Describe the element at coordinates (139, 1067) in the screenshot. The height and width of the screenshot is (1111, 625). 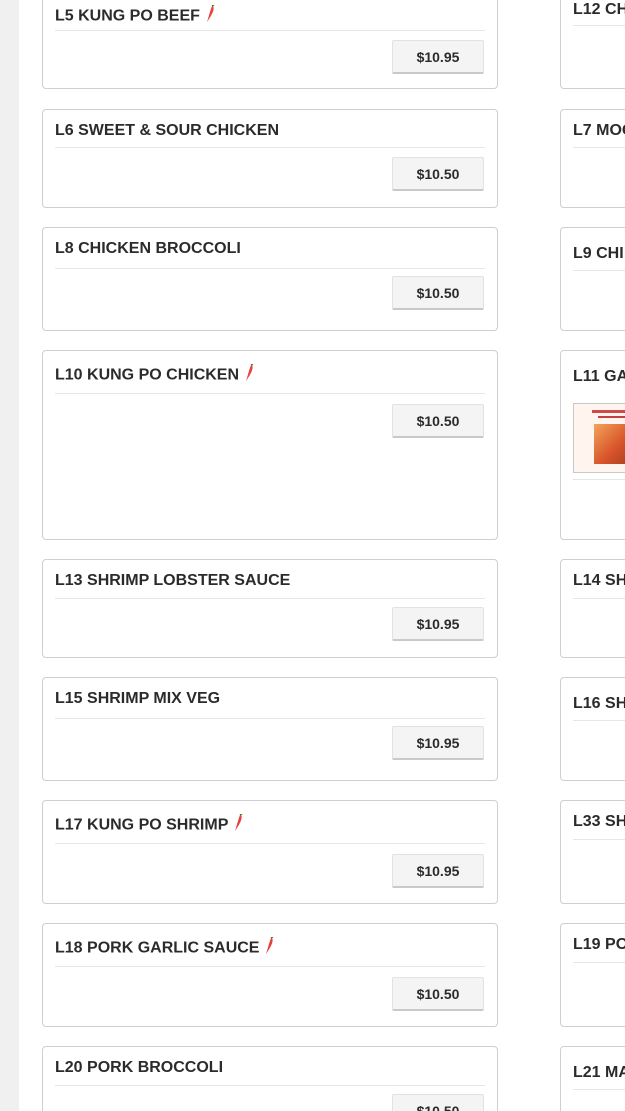
I see `item-name: L20 PORK BROCCOLI` at that location.